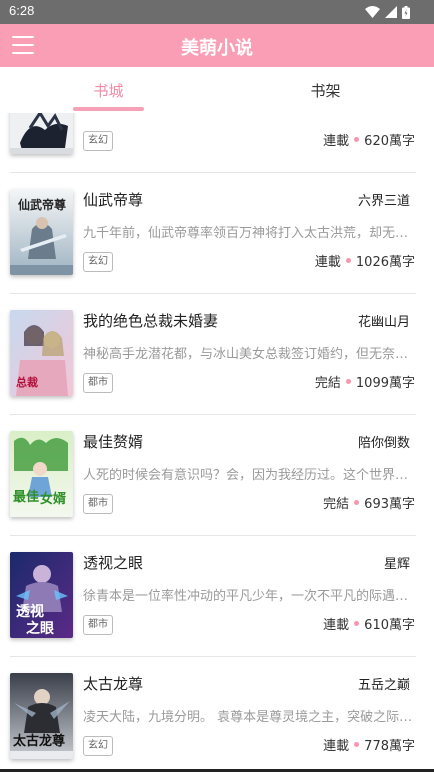  What do you see at coordinates (40, 628) in the screenshot?
I see `svg-text: 之眼` at bounding box center [40, 628].